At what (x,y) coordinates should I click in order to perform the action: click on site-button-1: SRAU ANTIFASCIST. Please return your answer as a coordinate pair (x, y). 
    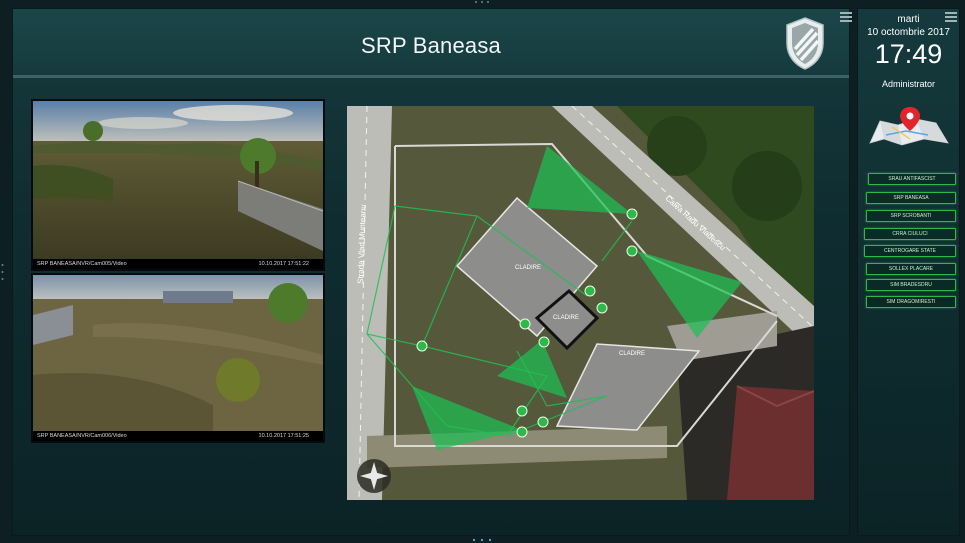
    Looking at the image, I should click on (912, 179).